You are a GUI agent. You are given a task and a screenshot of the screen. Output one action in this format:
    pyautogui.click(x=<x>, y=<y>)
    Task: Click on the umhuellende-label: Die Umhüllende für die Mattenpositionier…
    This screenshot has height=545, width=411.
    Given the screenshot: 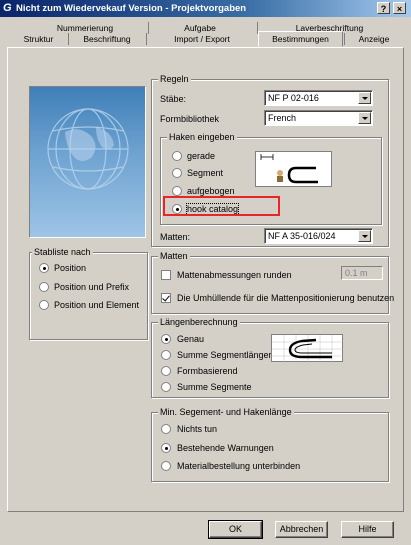 What is the action you would take?
    pyautogui.click(x=286, y=298)
    